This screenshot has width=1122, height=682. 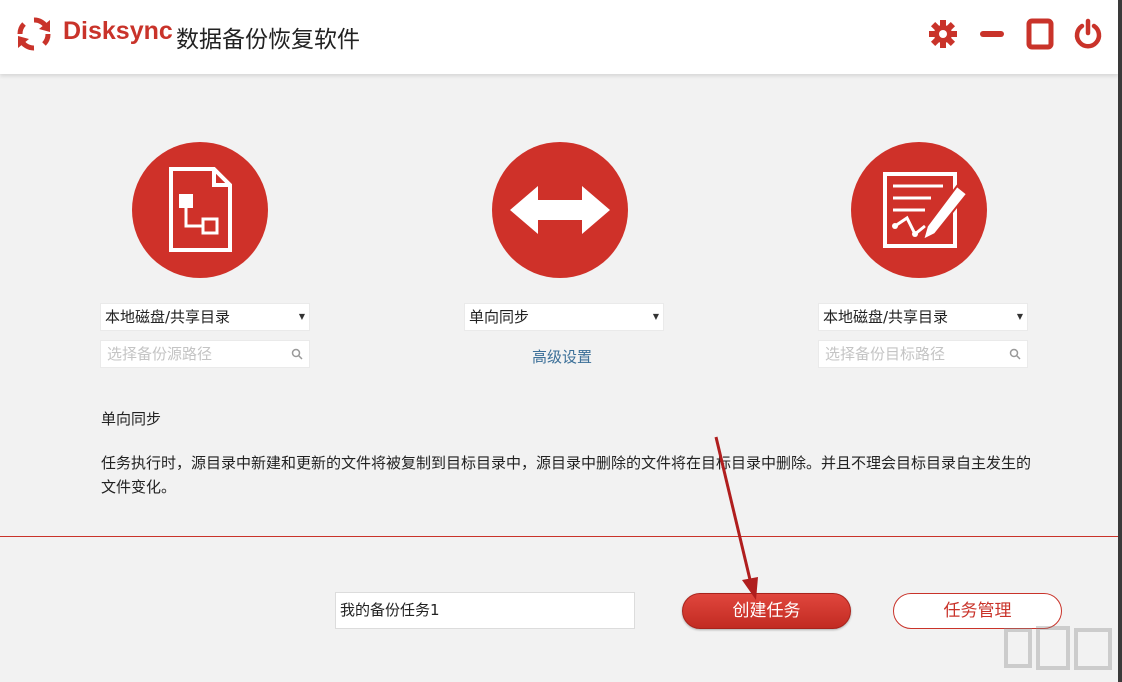 What do you see at coordinates (885, 354) in the screenshot?
I see `target-path-placeholder: 选择备份目标路径` at bounding box center [885, 354].